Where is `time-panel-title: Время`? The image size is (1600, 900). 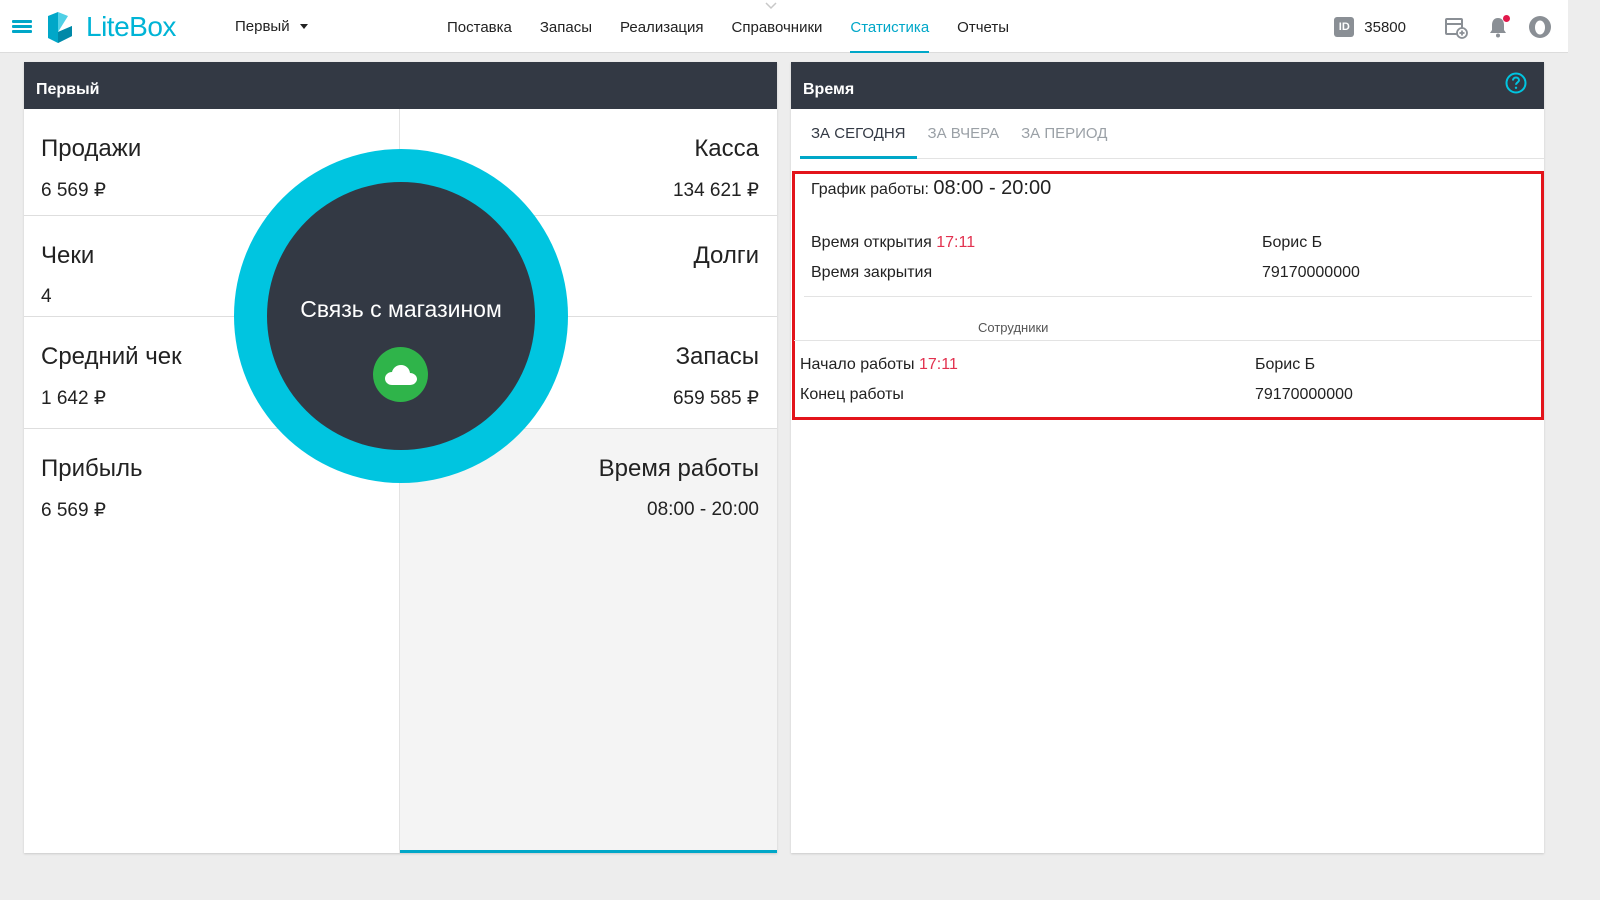 time-panel-title: Время is located at coordinates (829, 89).